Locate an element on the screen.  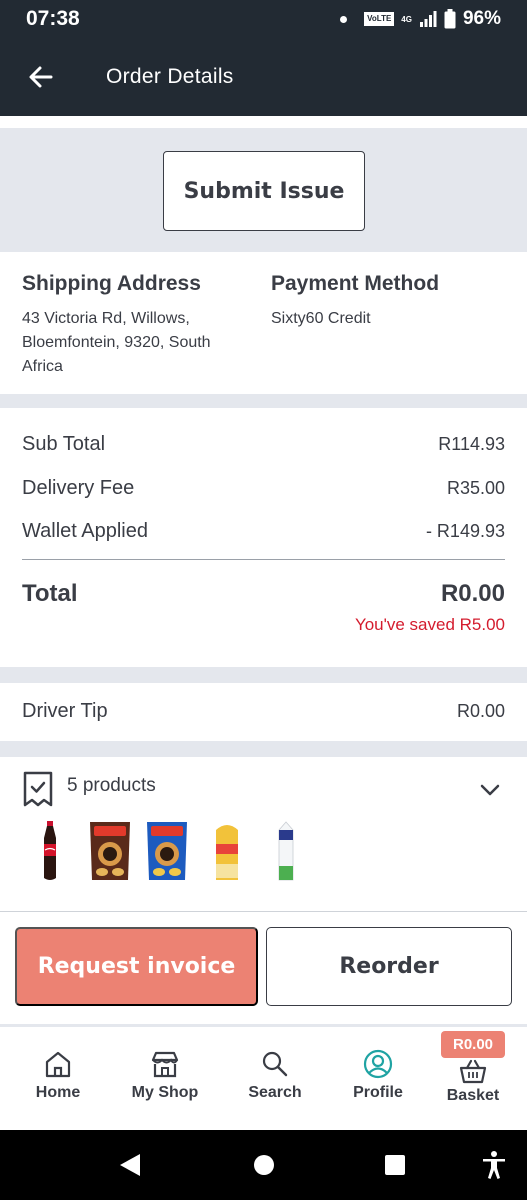
status-time: 07:38 is located at coordinates (53, 18).